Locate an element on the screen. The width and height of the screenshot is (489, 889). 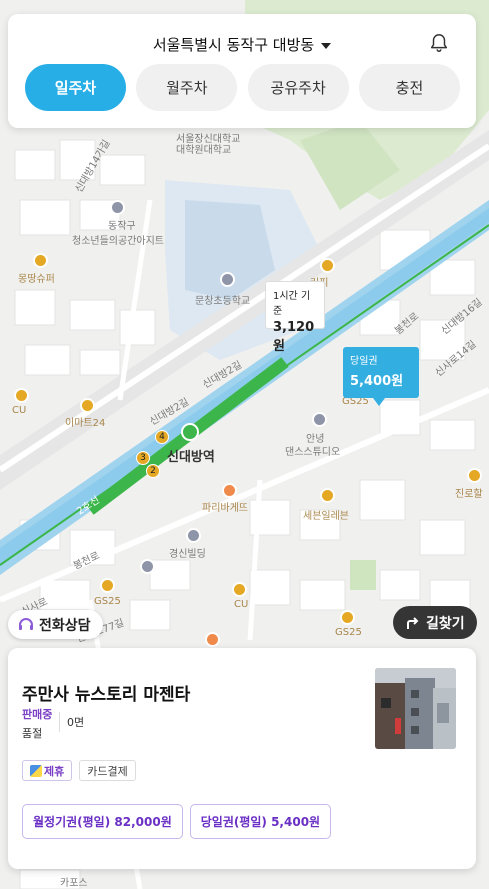
store-icon is located at coordinates (40, 260).